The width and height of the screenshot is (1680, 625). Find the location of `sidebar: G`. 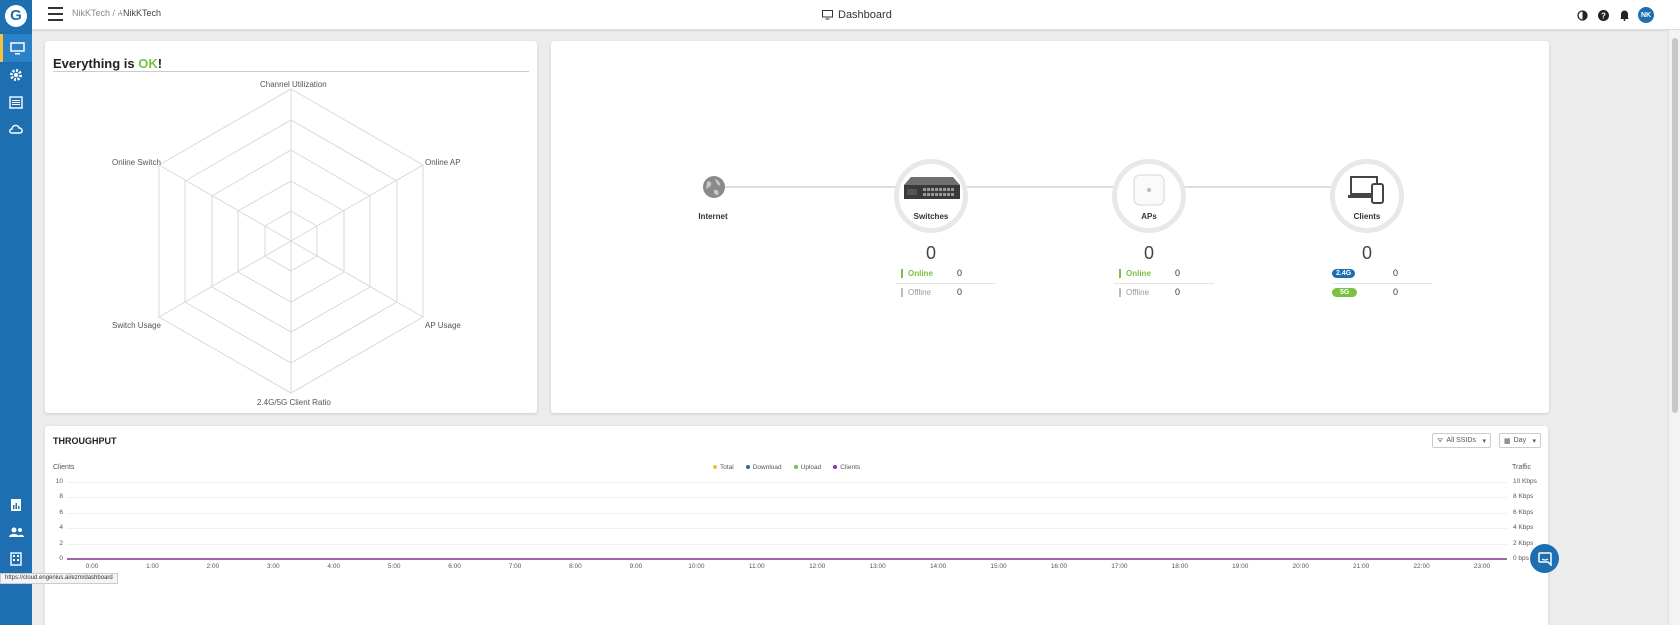

sidebar: G is located at coordinates (16, 312).